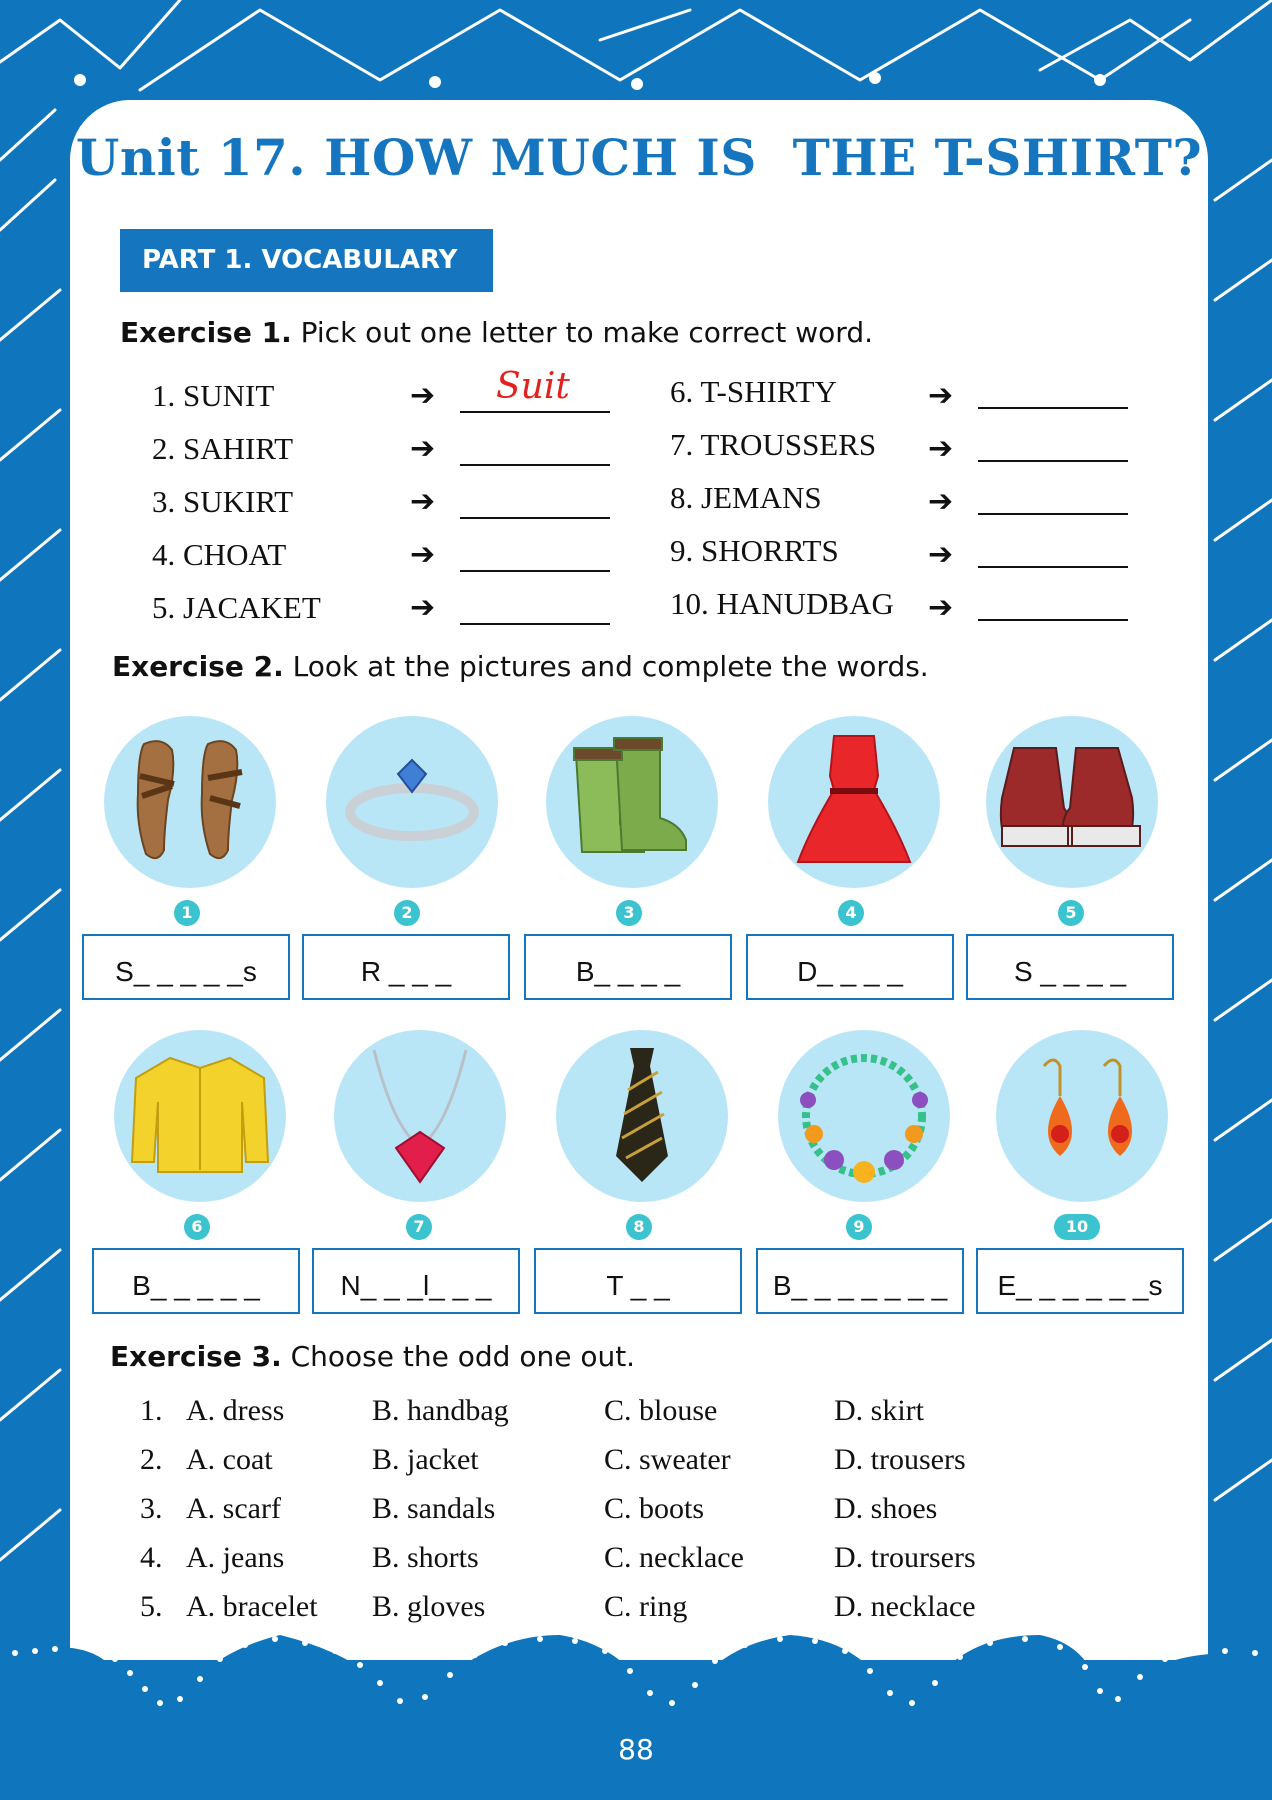 This screenshot has width=1272, height=1800. Describe the element at coordinates (629, 913) in the screenshot. I see `item-number-badge: 3` at that location.